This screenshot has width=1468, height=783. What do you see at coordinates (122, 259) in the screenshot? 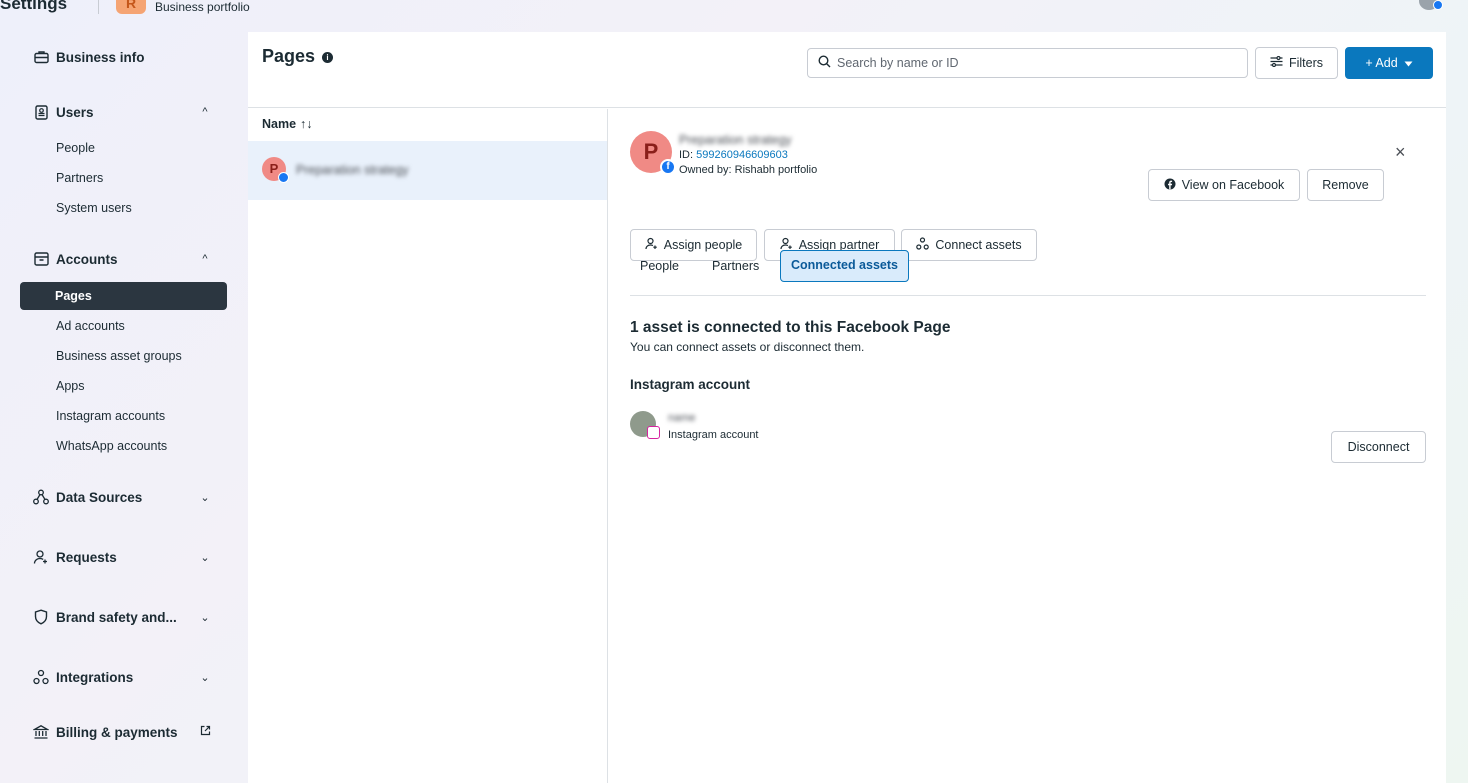
I see `sidebar-item-accounts: Accounts ^` at bounding box center [122, 259].